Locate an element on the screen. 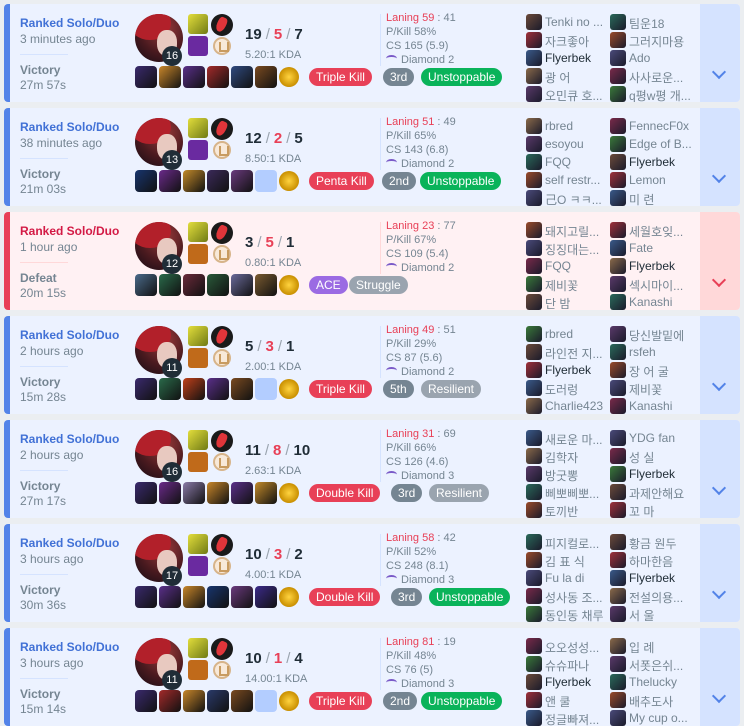  player-row: FennecF0x is located at coordinates (651, 126).